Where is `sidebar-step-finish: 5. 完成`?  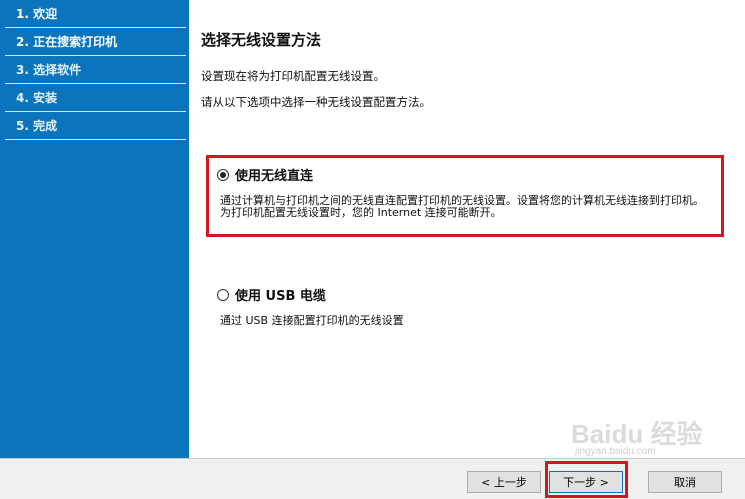
sidebar-step-finish: 5. 完成 is located at coordinates (94, 126).